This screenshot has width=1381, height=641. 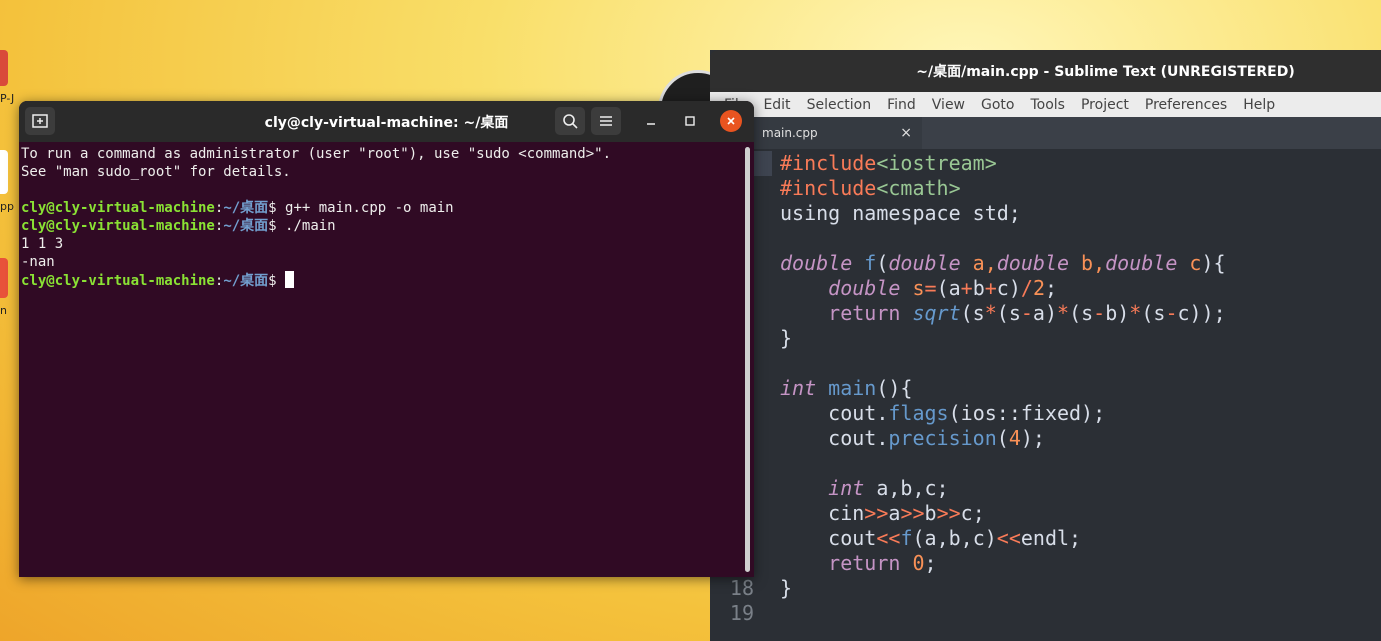 What do you see at coordinates (936, 438) in the screenshot?
I see `code-line: cout.precision(4);` at bounding box center [936, 438].